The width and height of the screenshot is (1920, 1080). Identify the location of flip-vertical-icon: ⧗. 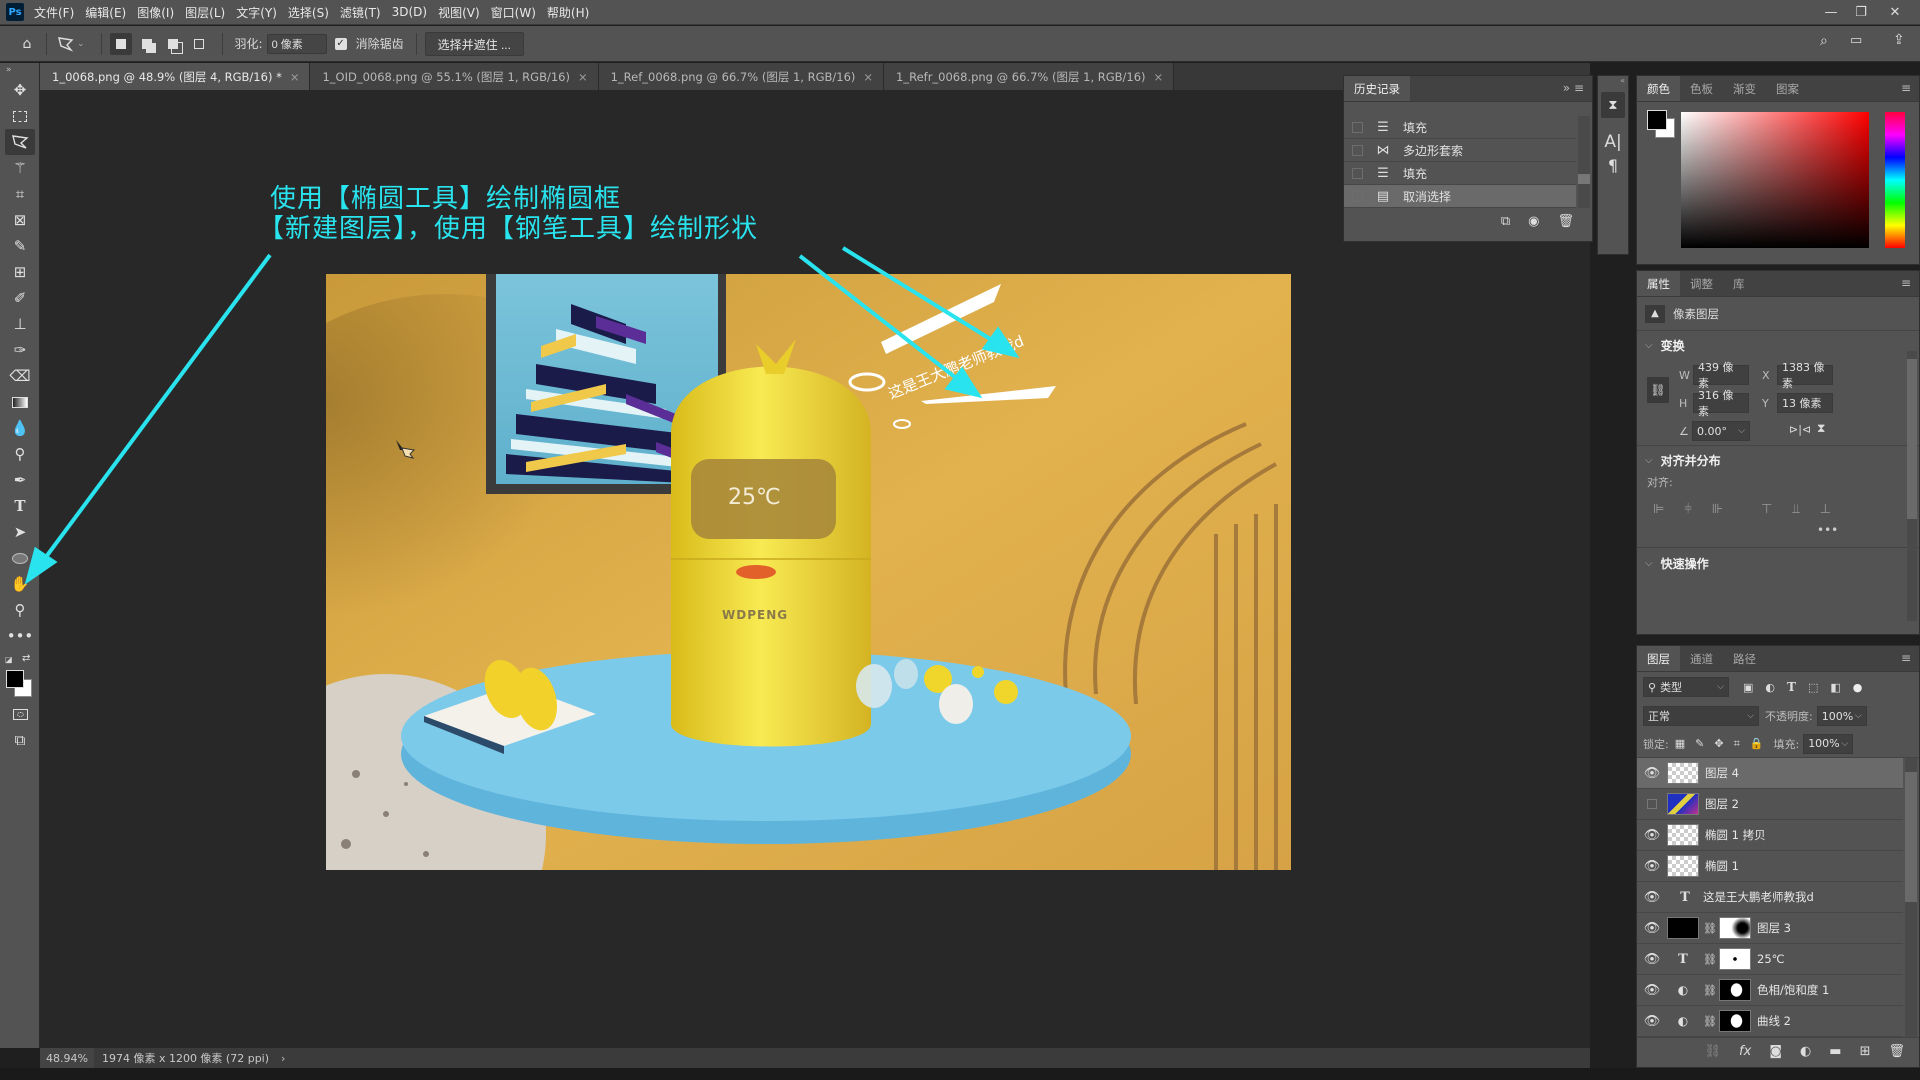
(1821, 428).